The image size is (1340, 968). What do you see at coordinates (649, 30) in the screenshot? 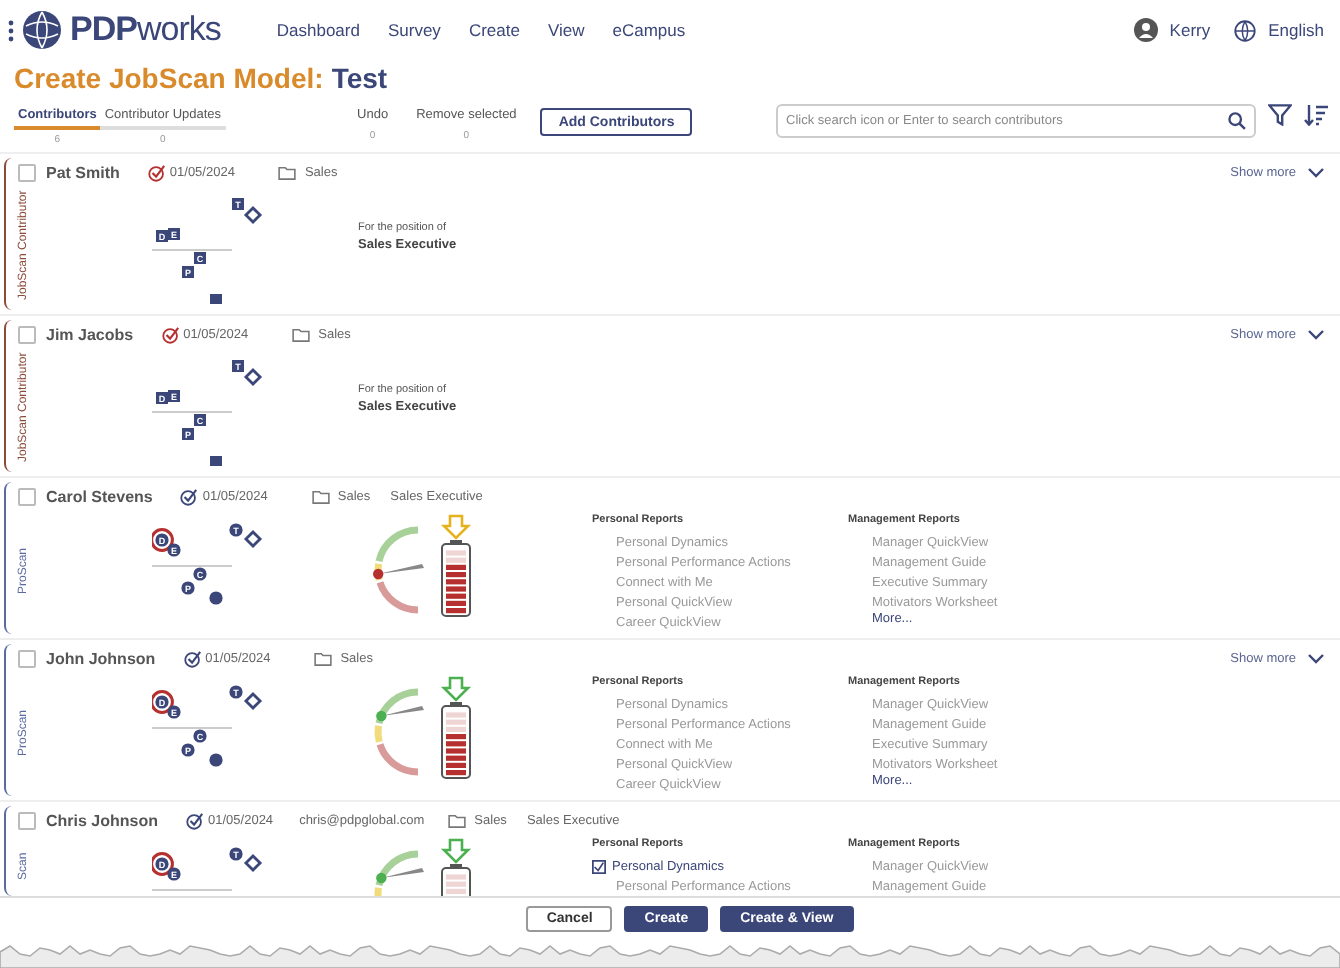
I see `nav-link: eCampus` at bounding box center [649, 30].